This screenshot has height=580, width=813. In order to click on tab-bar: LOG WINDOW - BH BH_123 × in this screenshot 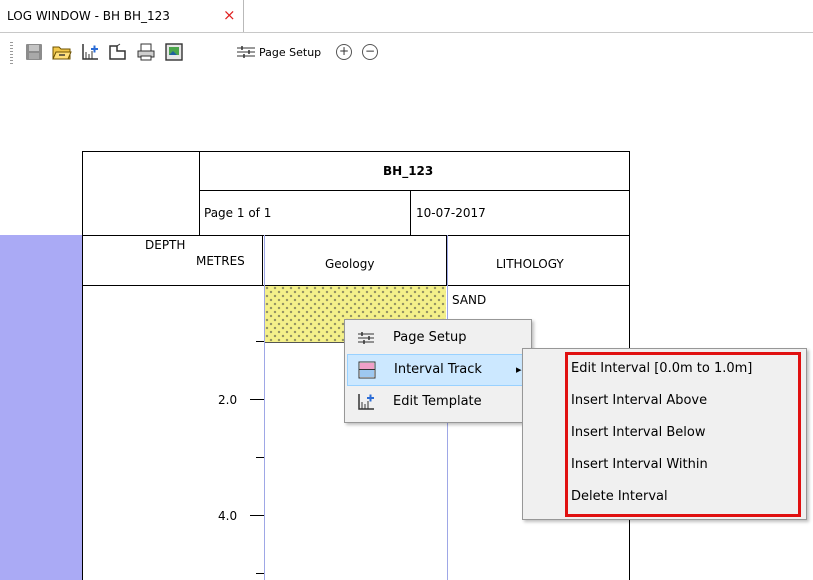, I will do `click(406, 16)`.